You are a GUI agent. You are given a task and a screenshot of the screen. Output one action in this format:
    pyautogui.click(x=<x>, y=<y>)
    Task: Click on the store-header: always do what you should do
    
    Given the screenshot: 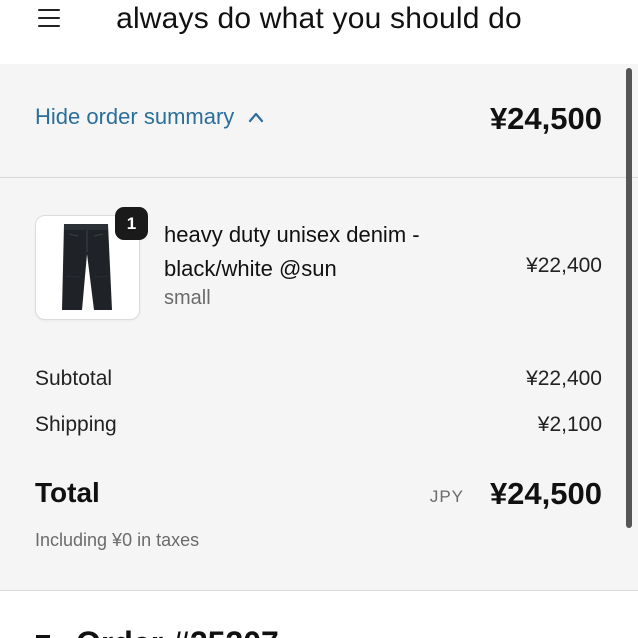 What is the action you would take?
    pyautogui.click(x=319, y=32)
    